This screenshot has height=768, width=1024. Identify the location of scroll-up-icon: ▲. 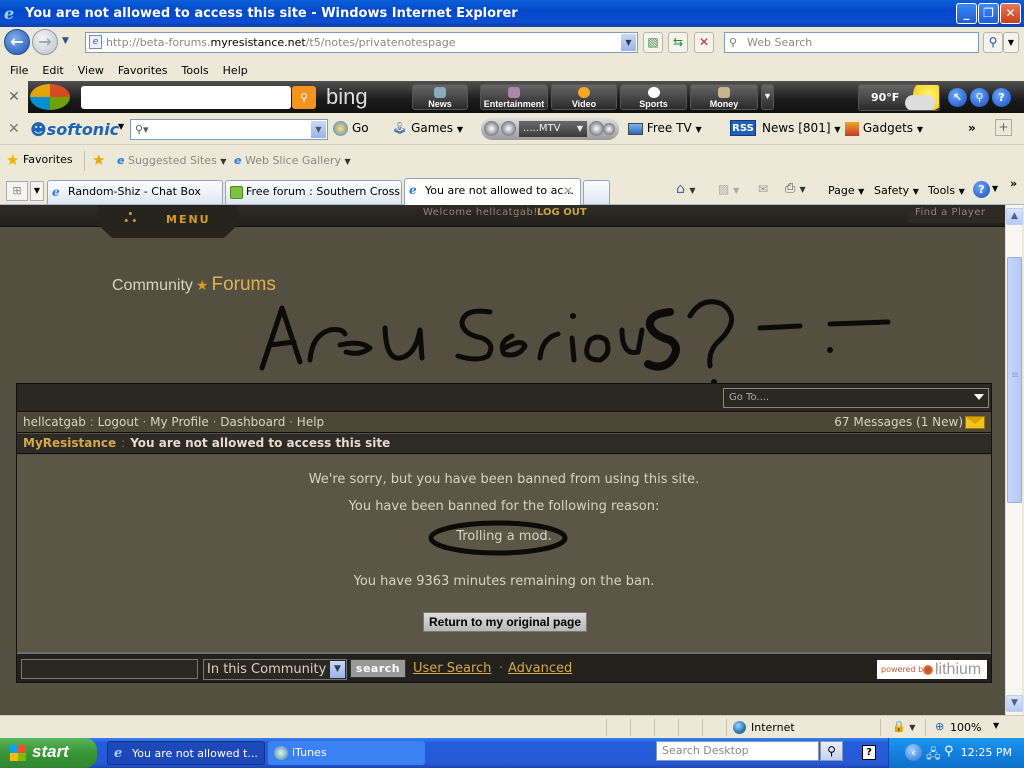
(1014, 216).